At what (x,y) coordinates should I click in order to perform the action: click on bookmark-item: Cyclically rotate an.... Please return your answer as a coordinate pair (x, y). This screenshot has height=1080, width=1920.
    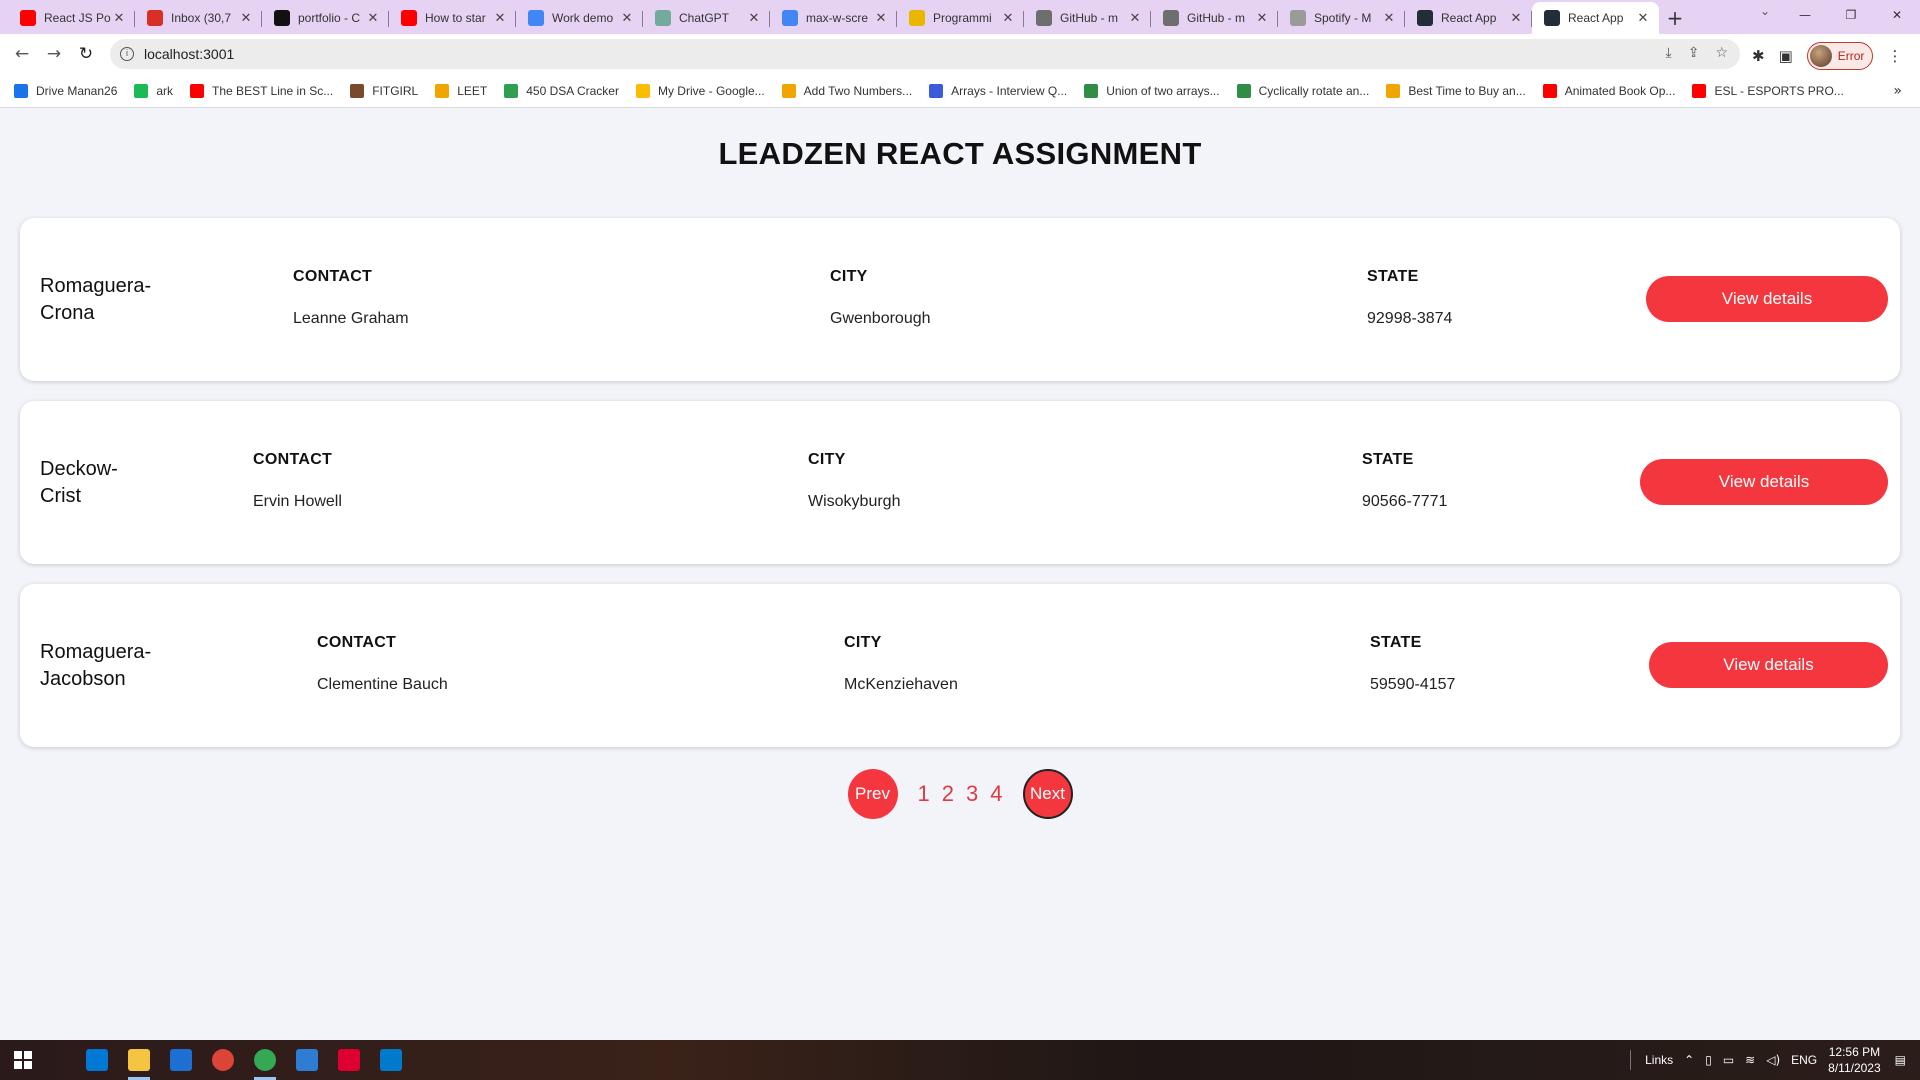
    Looking at the image, I should click on (1302, 90).